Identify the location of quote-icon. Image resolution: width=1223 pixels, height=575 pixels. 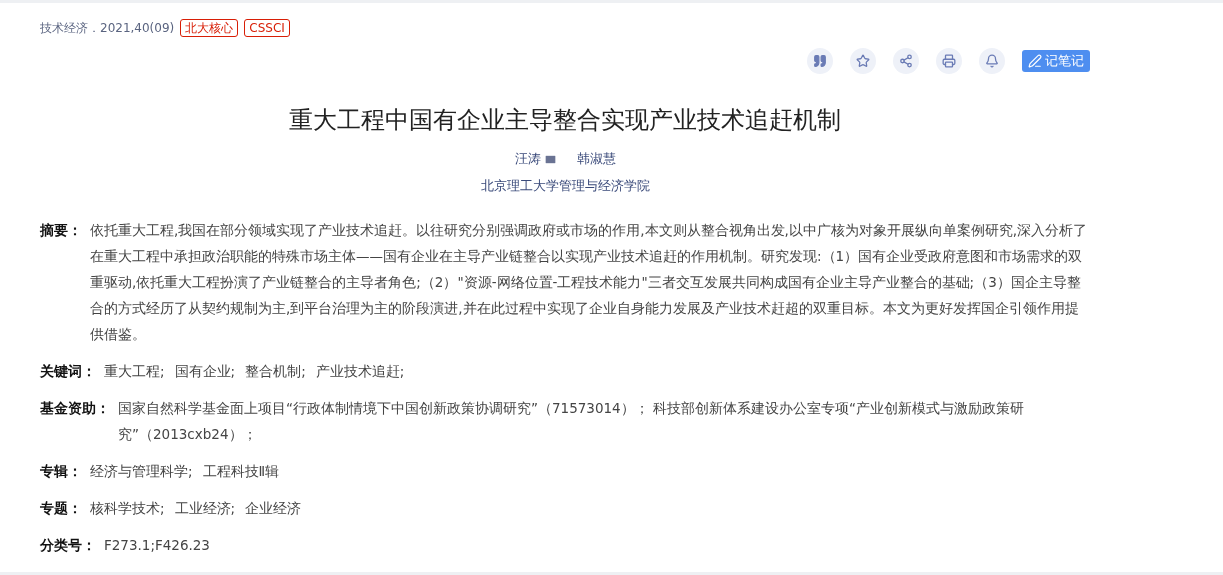
(820, 61).